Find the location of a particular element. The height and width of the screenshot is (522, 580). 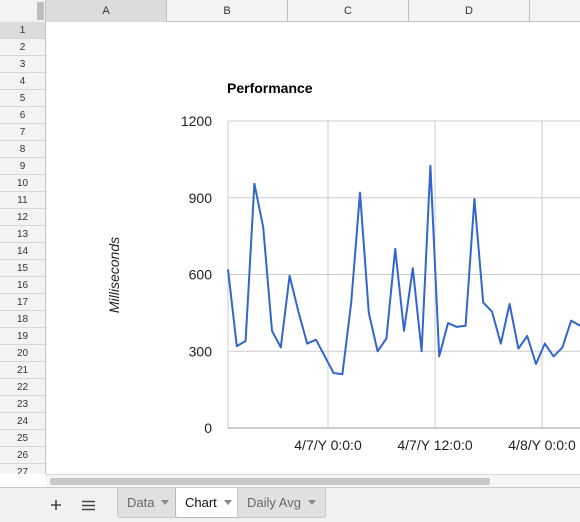

horizontal-scrollbar is located at coordinates (313, 480).